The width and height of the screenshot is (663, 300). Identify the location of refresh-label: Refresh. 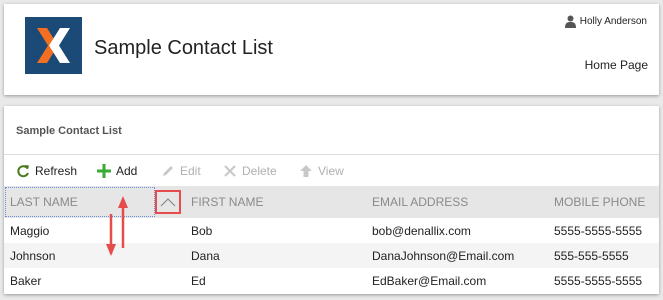
(56, 171).